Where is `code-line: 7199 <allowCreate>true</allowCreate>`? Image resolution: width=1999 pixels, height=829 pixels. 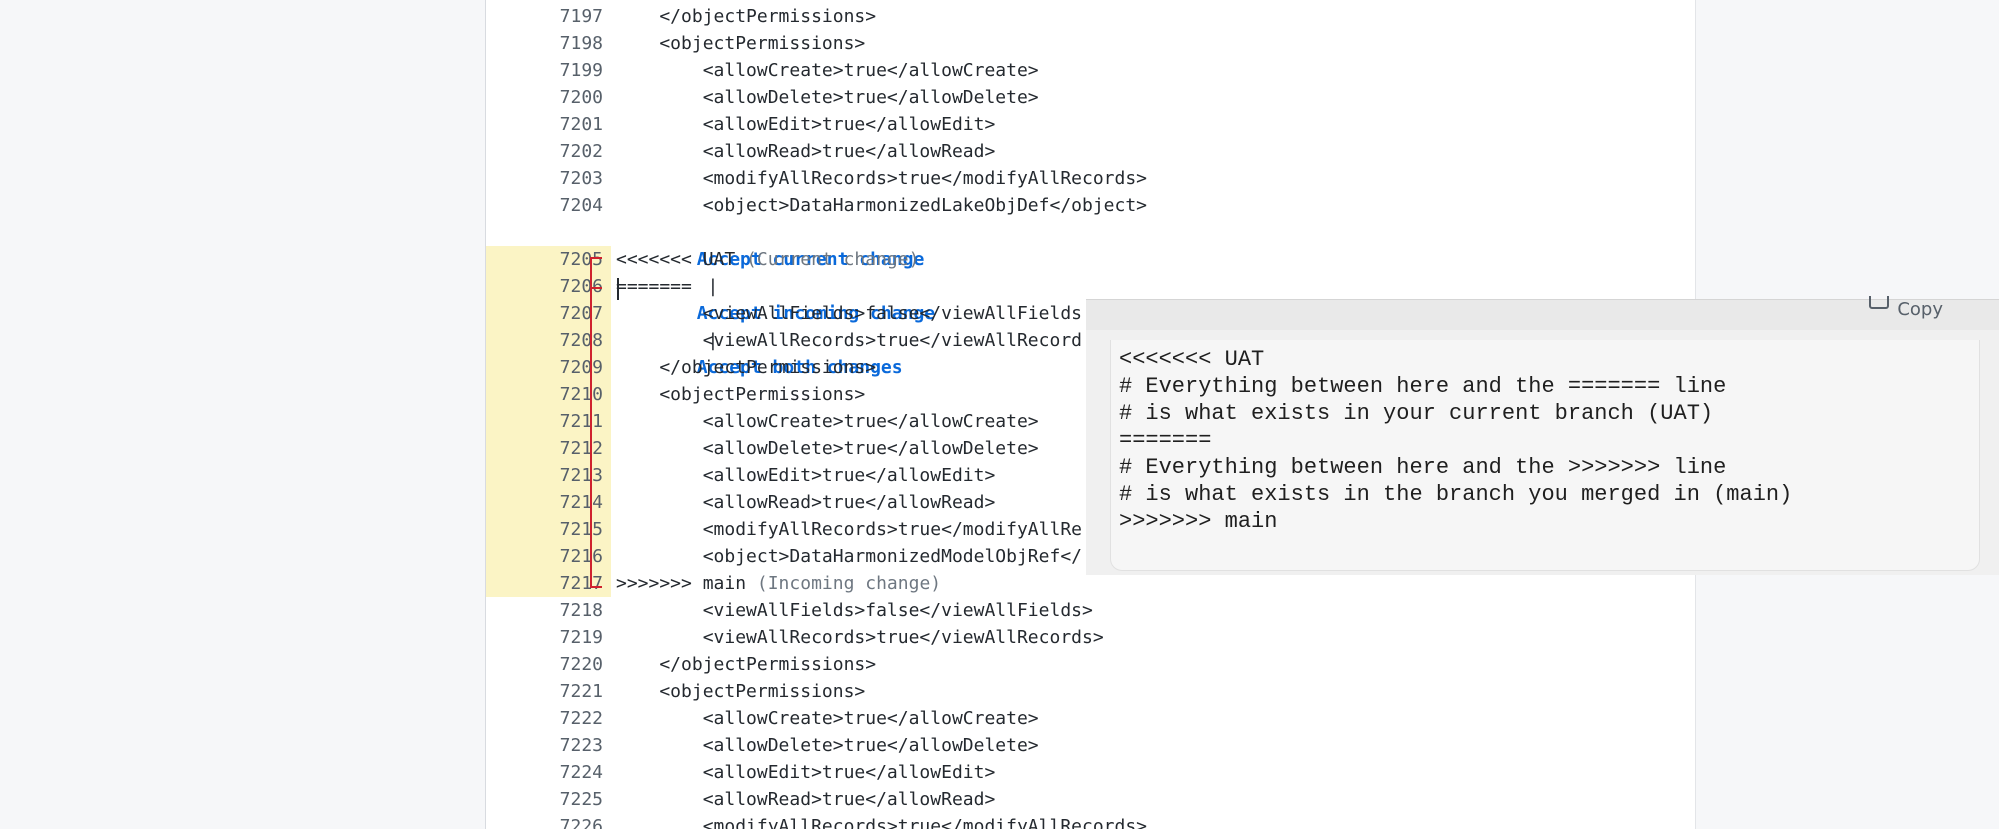 code-line: 7199 <allowCreate>true</allowCreate> is located at coordinates (1090, 70).